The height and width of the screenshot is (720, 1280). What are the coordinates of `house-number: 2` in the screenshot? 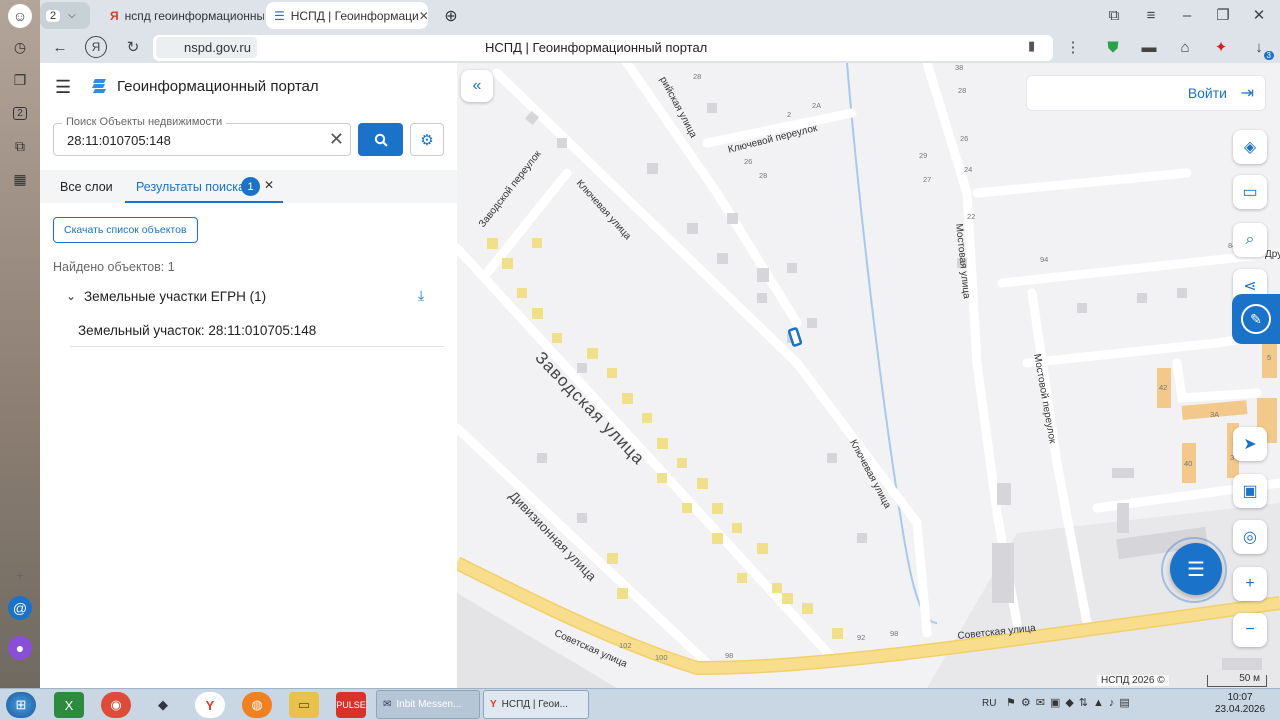 It's located at (789, 114).